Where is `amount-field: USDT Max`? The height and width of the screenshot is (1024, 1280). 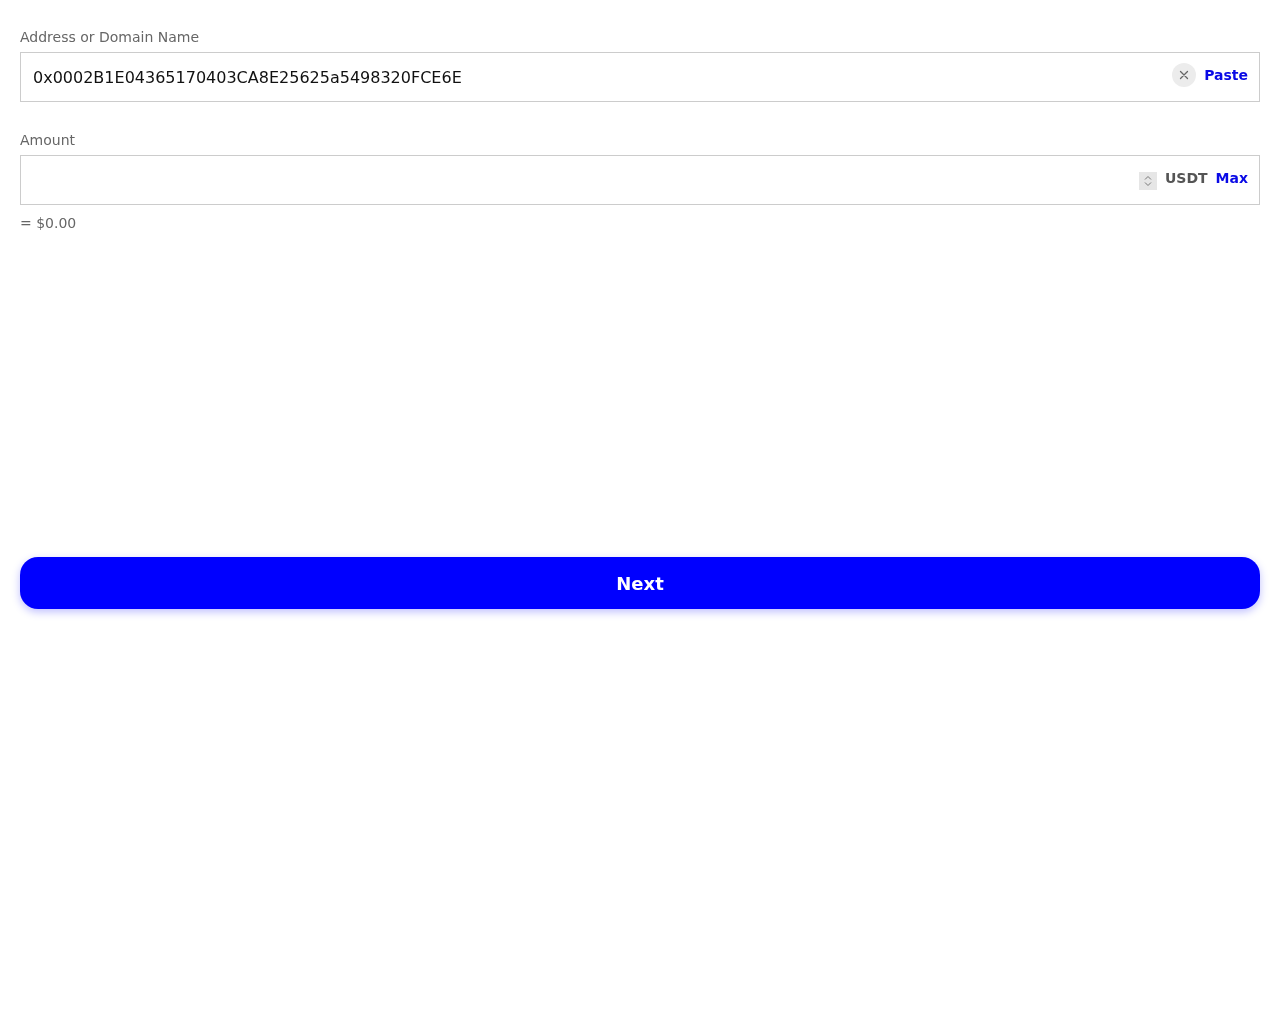 amount-field: USDT Max is located at coordinates (640, 180).